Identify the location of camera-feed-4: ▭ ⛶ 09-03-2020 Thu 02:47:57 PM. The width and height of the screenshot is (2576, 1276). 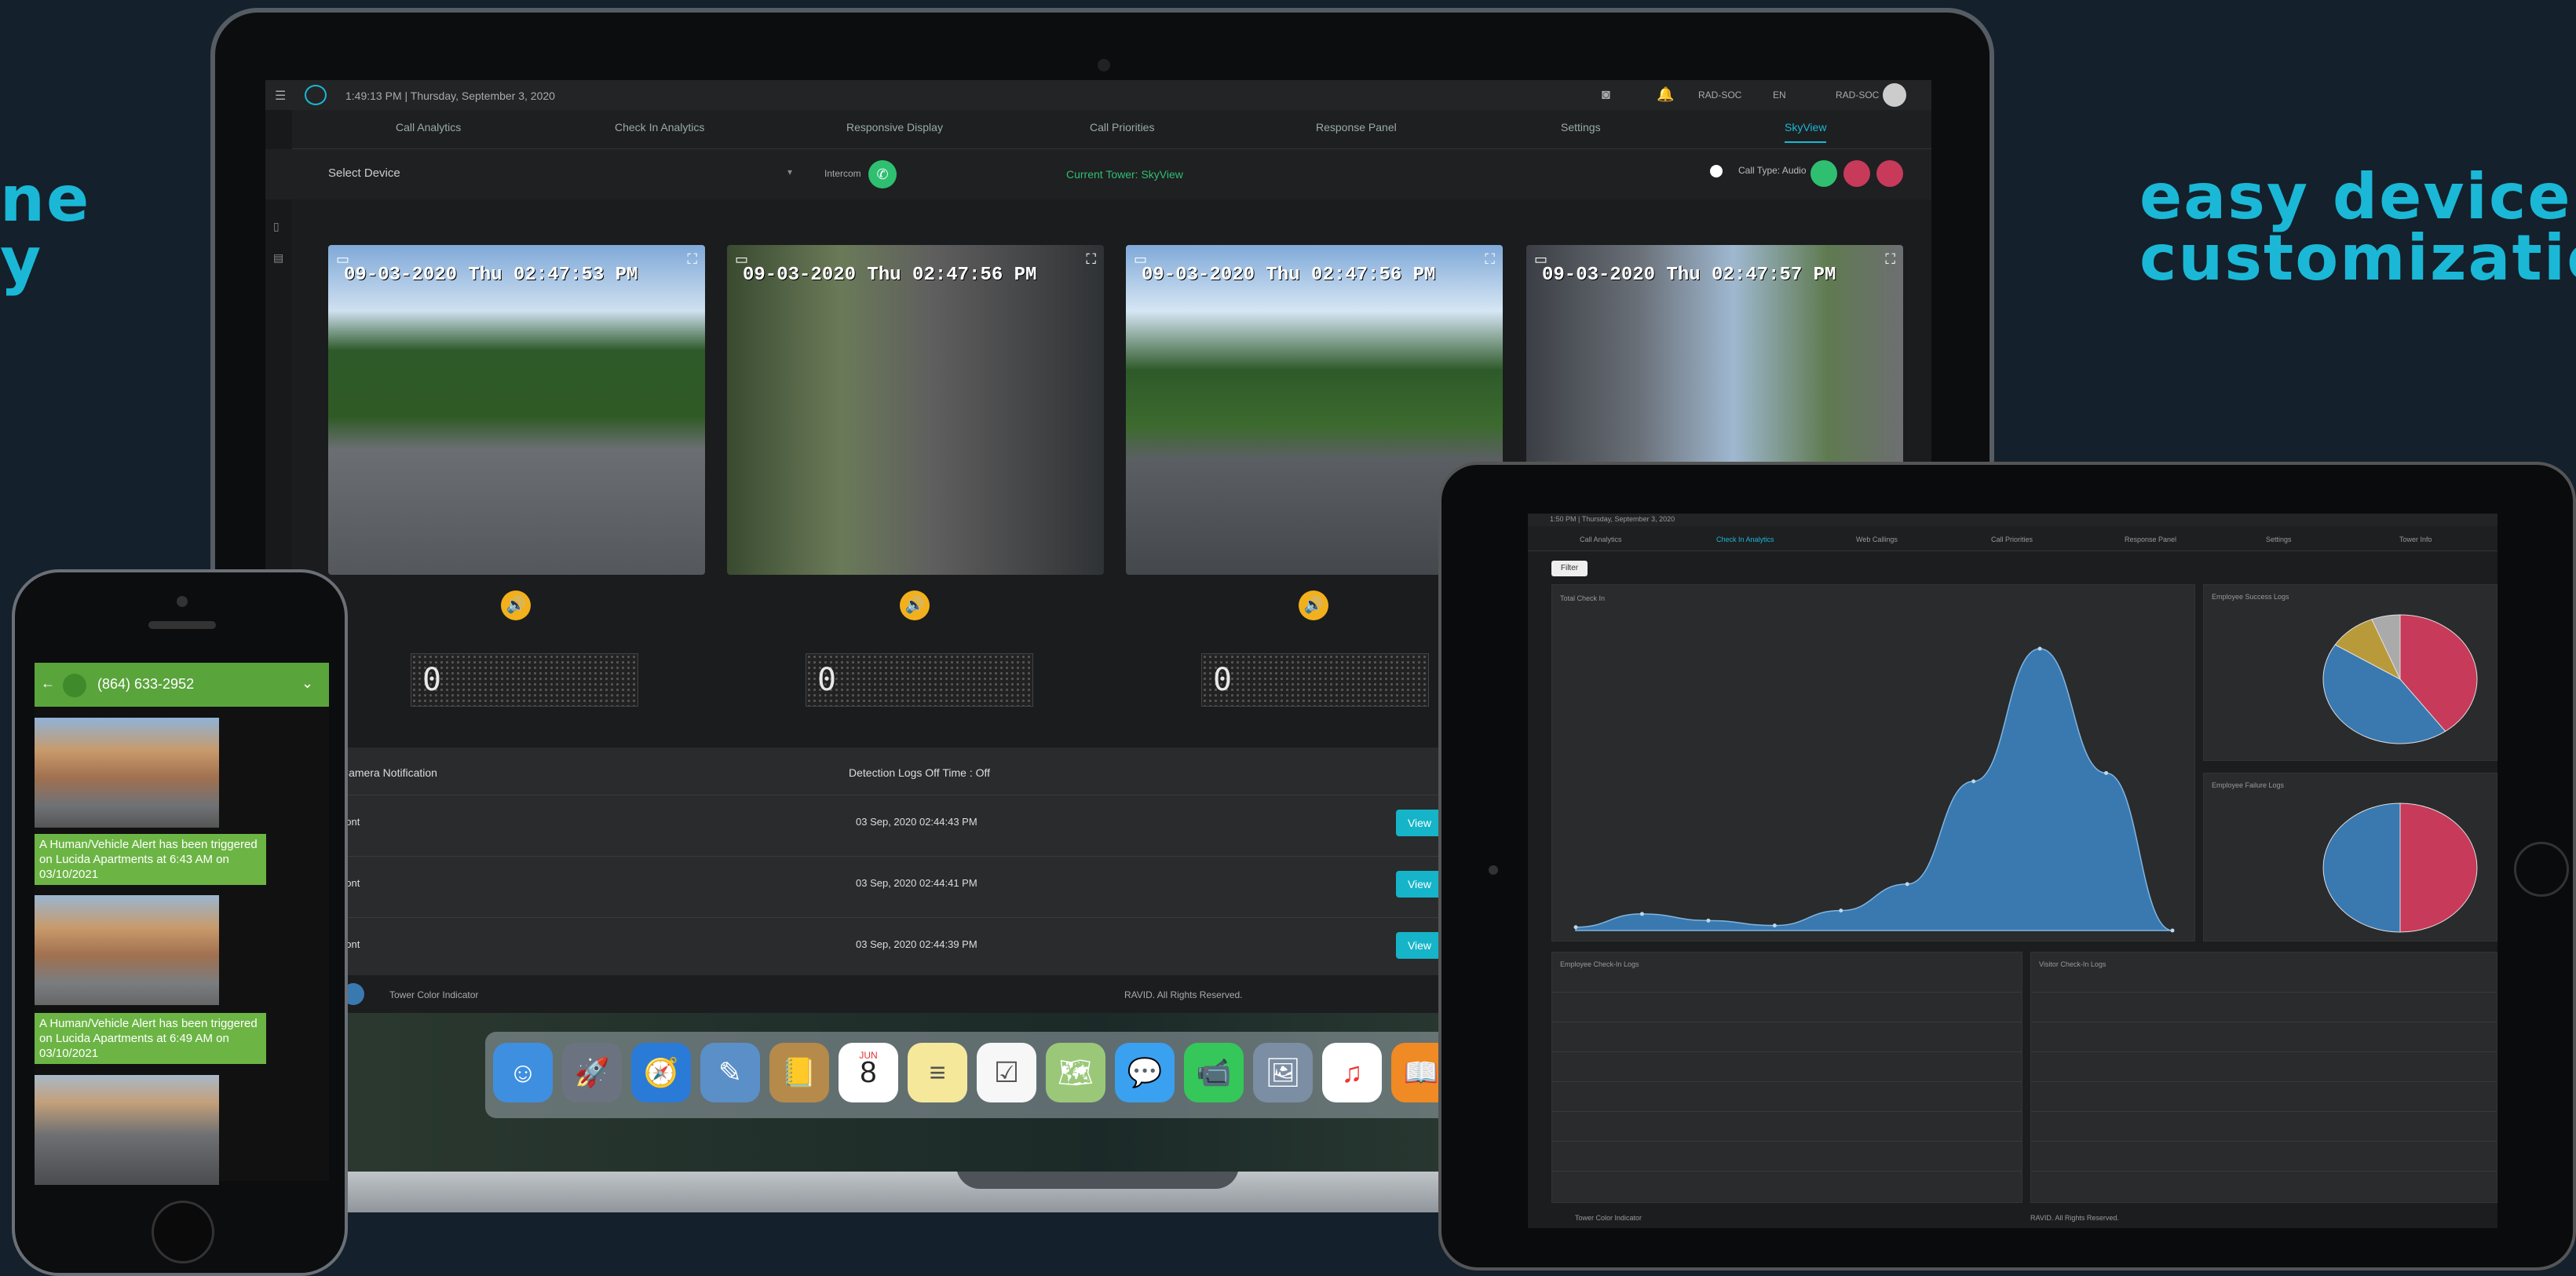
(1714, 363).